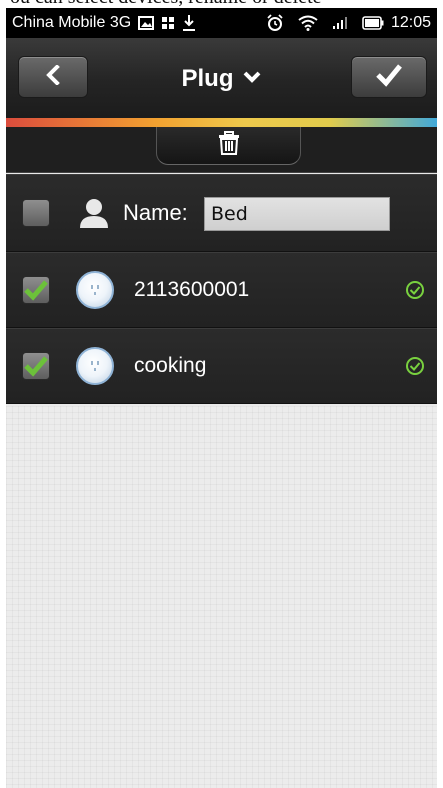 The height and width of the screenshot is (788, 443). What do you see at coordinates (207, 78) in the screenshot?
I see `page-title: Plug` at bounding box center [207, 78].